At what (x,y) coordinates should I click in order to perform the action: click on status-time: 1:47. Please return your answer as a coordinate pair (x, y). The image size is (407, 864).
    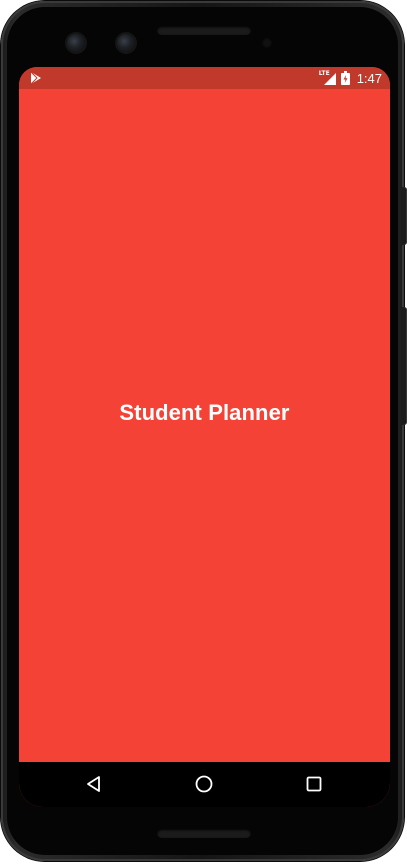
    Looking at the image, I should click on (369, 78).